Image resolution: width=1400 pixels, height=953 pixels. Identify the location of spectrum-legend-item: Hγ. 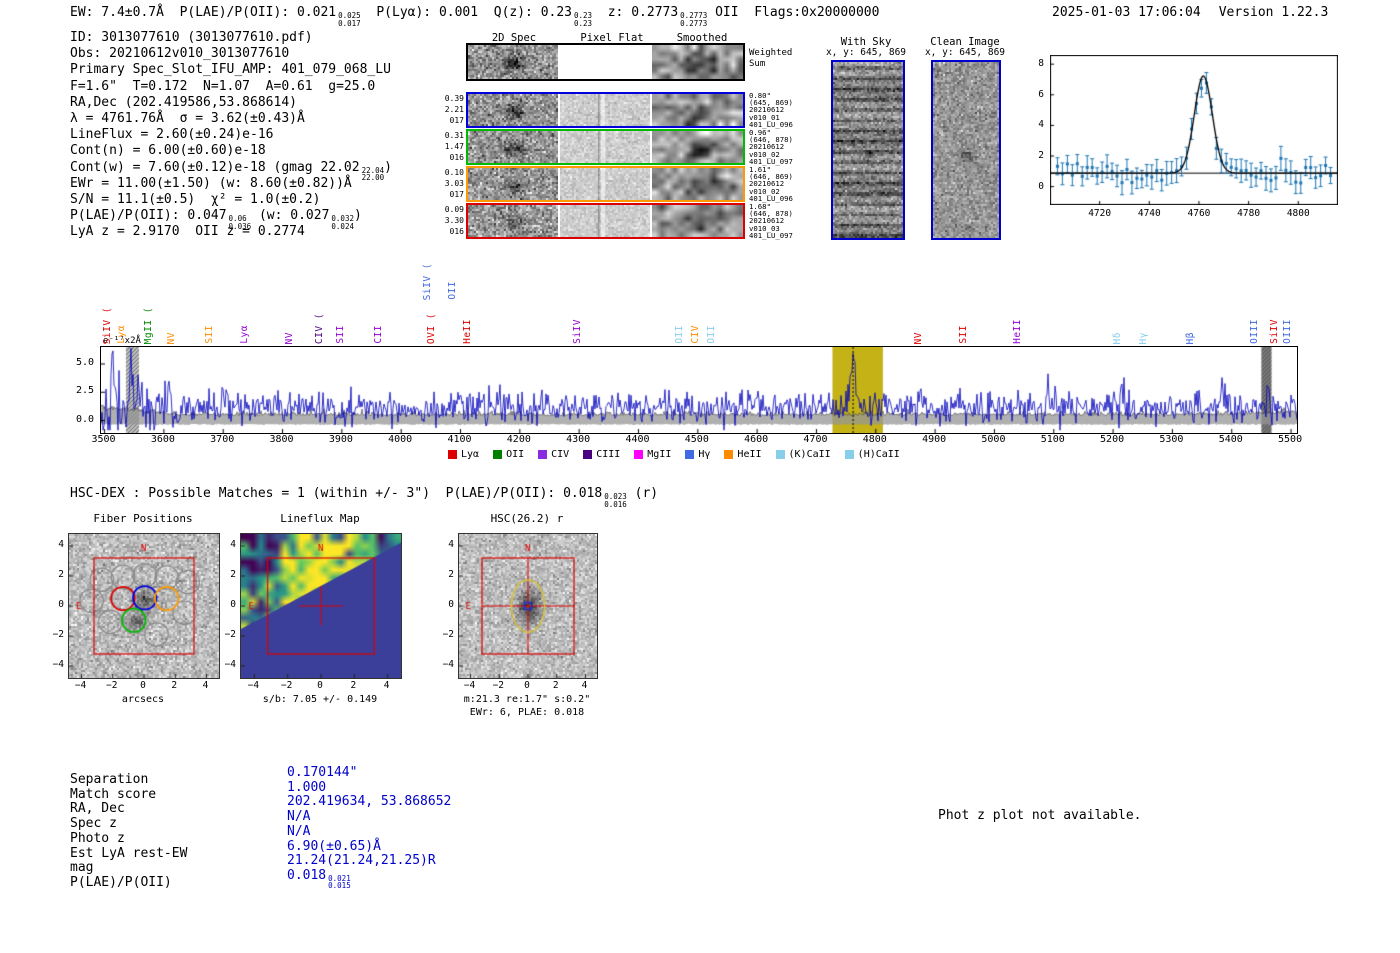
(697, 454).